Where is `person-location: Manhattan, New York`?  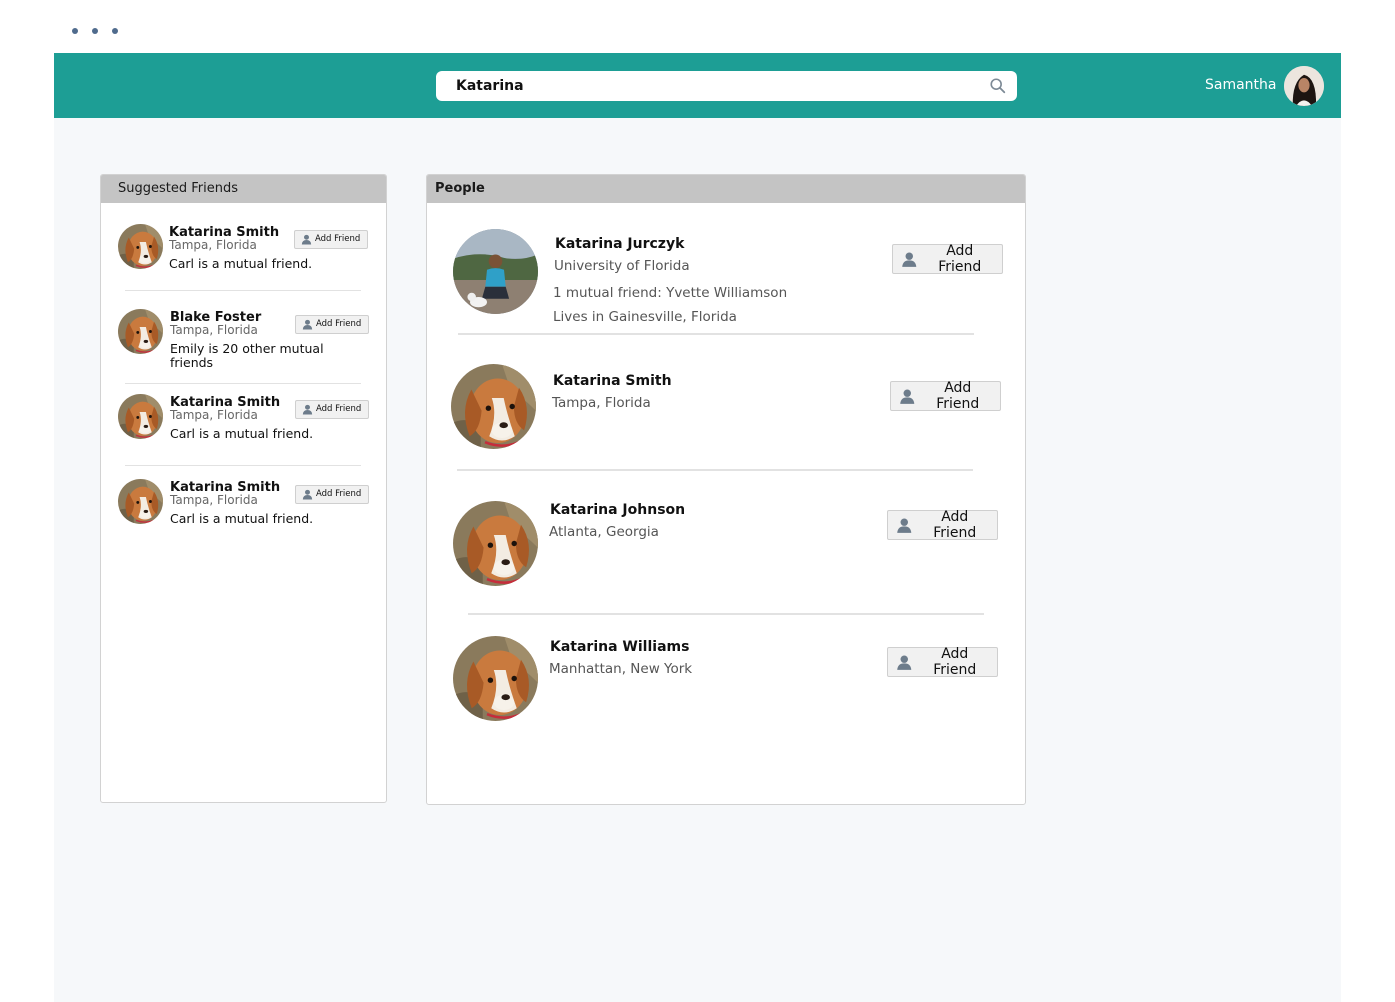
person-location: Manhattan, New York is located at coordinates (621, 669).